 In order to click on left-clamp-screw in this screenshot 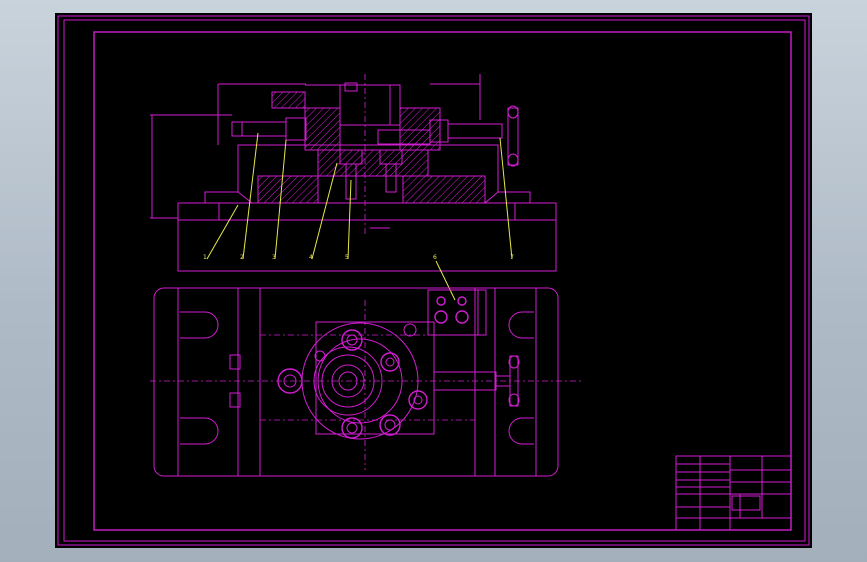, I will do `click(259, 129)`.